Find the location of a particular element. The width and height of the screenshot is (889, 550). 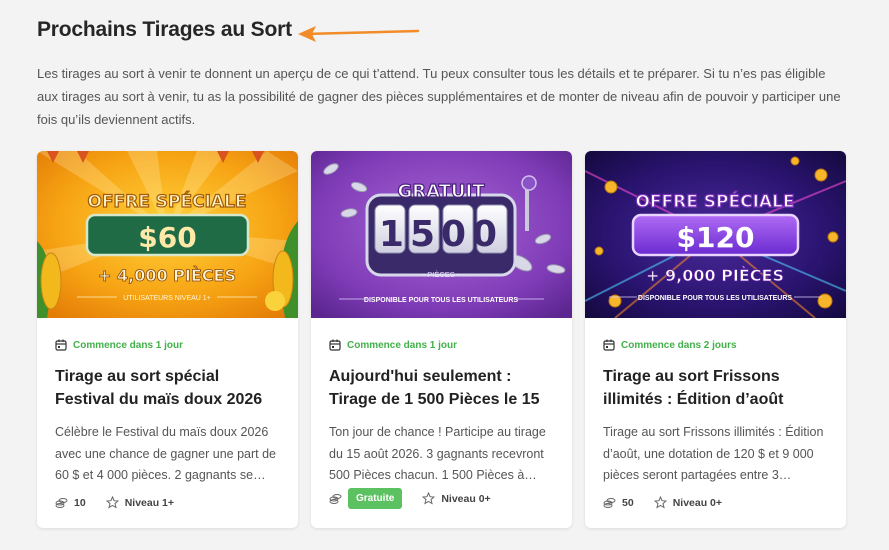

section-header: Prochains Tirages au Sort is located at coordinates (164, 30).